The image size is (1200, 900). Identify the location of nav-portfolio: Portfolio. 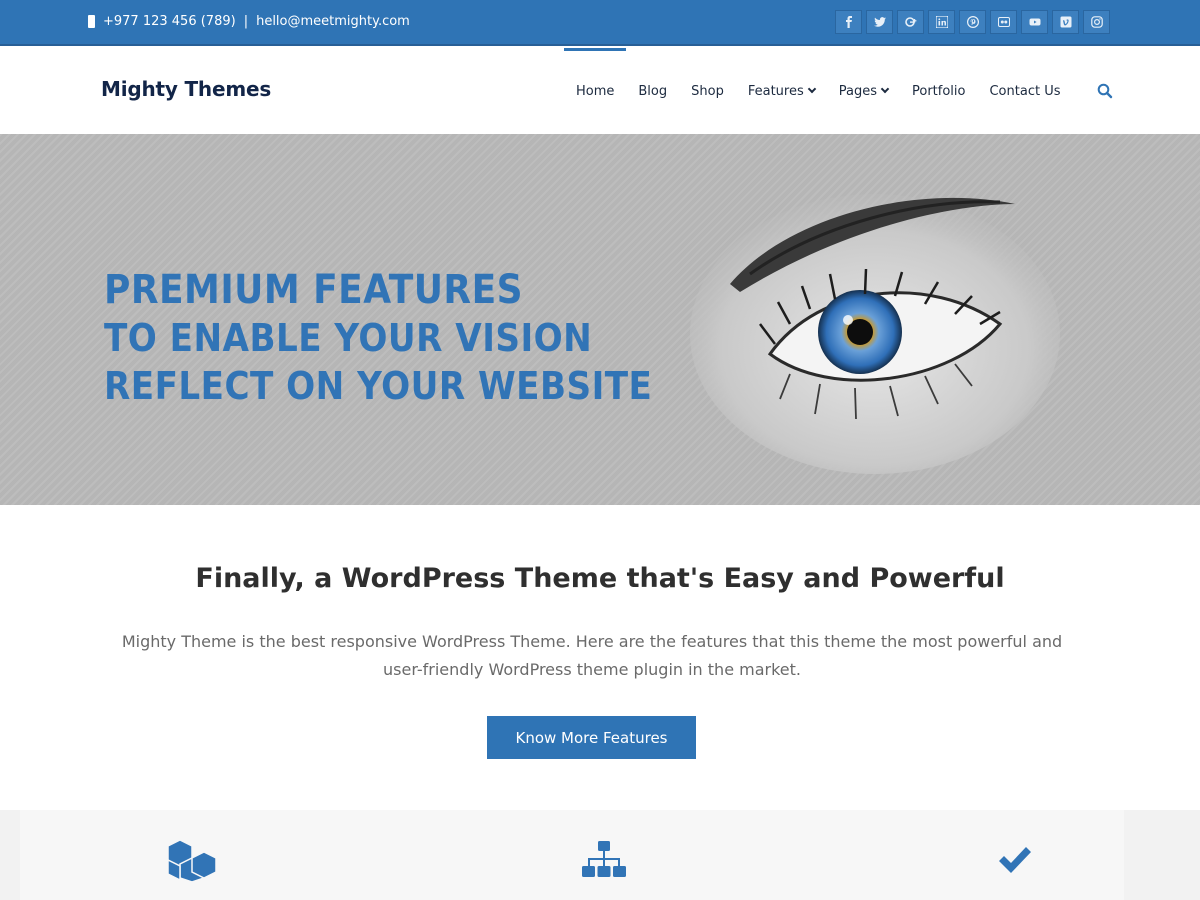
(938, 91).